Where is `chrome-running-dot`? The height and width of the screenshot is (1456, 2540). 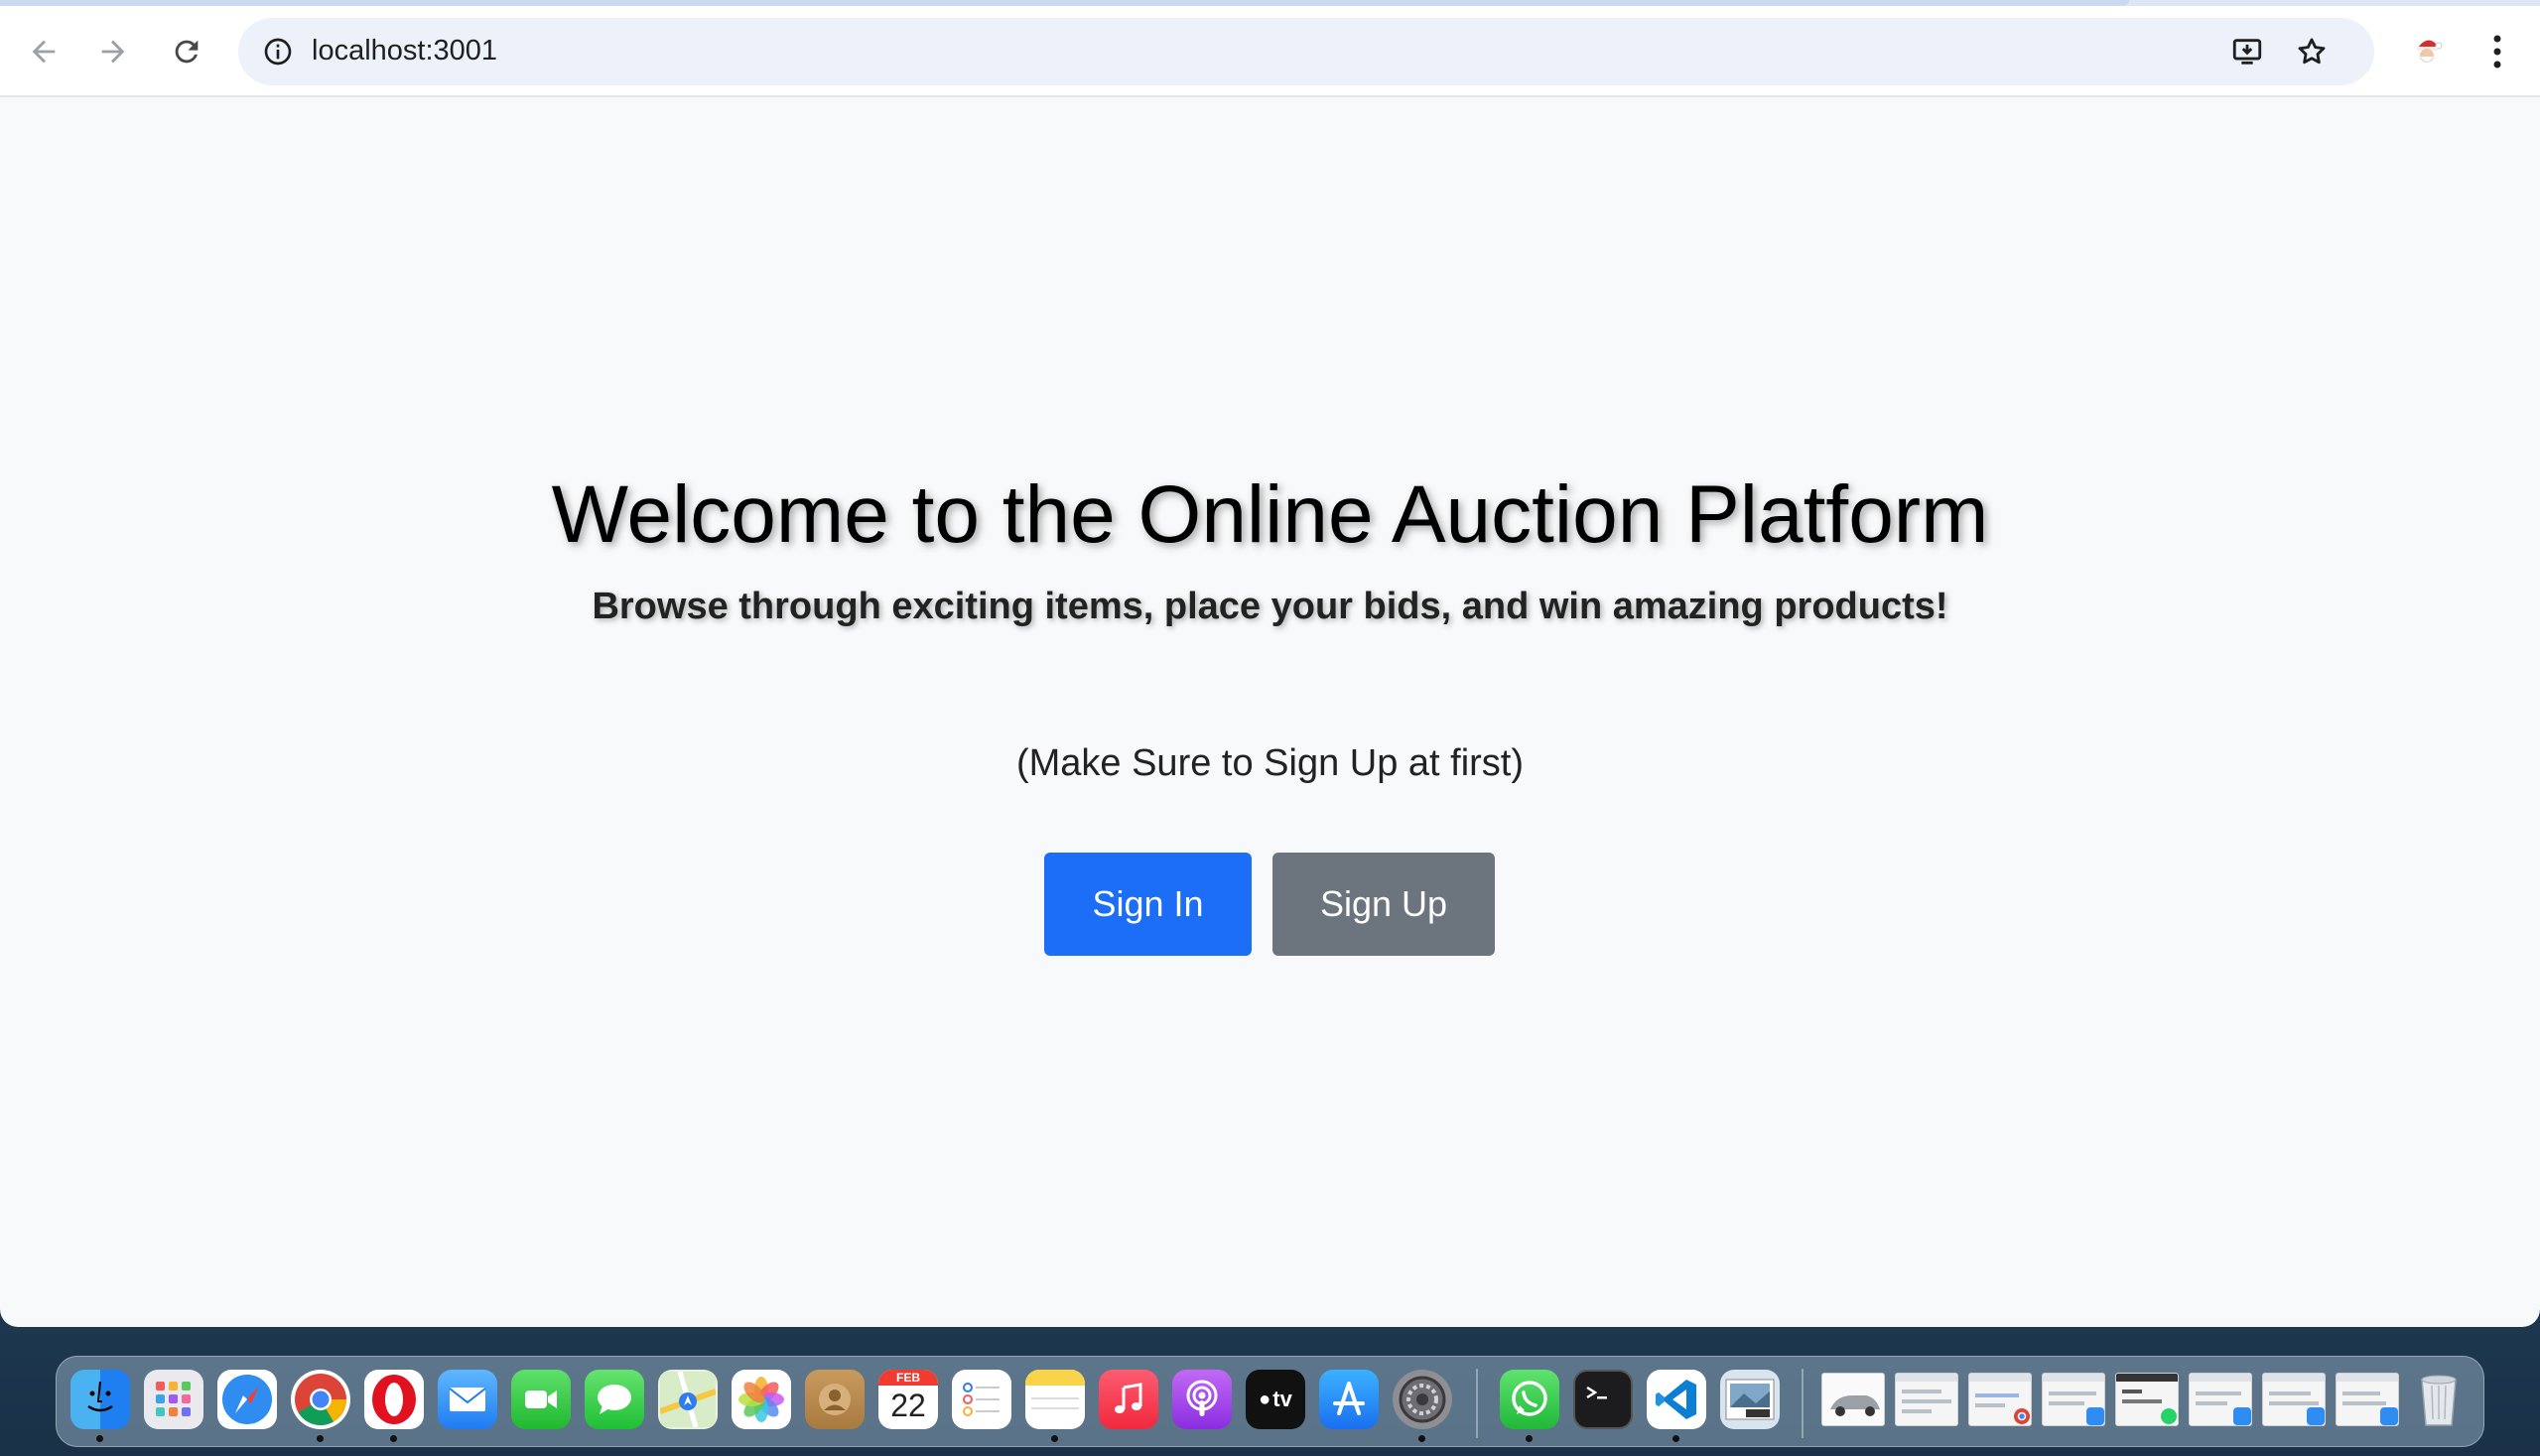
chrome-running-dot is located at coordinates (320, 1438).